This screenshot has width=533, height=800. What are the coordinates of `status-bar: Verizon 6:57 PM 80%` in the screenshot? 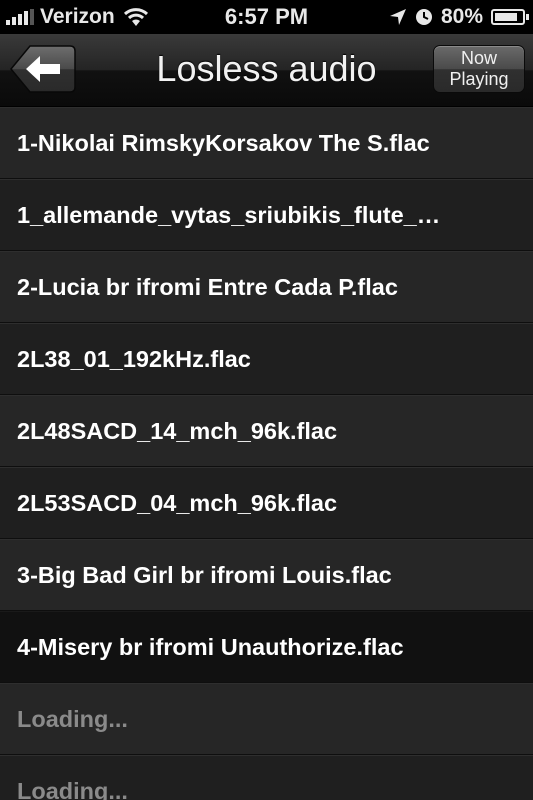 It's located at (266, 17).